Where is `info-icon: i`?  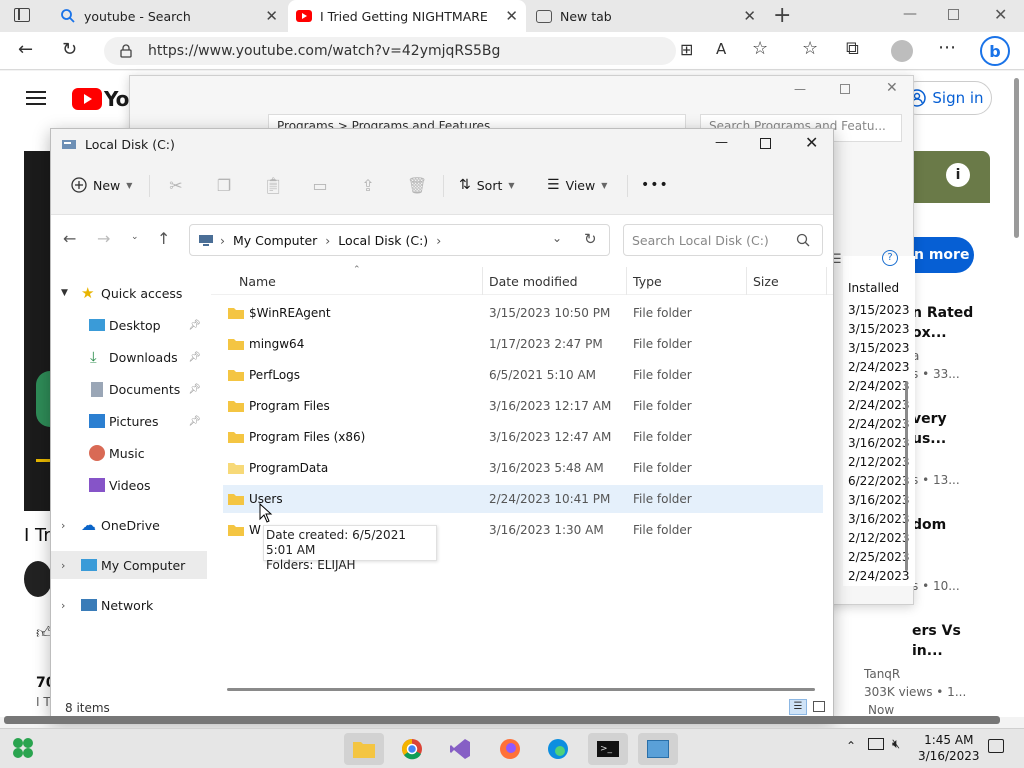 info-icon: i is located at coordinates (958, 175).